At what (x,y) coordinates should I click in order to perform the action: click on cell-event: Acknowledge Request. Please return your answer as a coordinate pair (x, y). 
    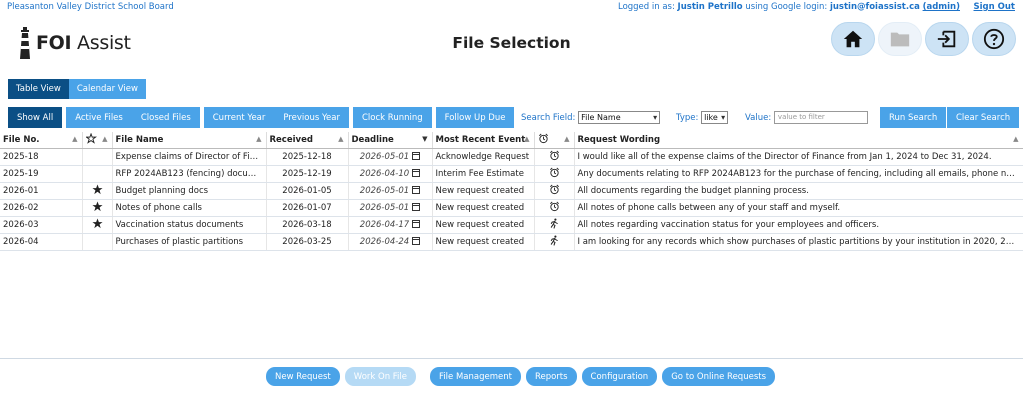
    Looking at the image, I should click on (483, 157).